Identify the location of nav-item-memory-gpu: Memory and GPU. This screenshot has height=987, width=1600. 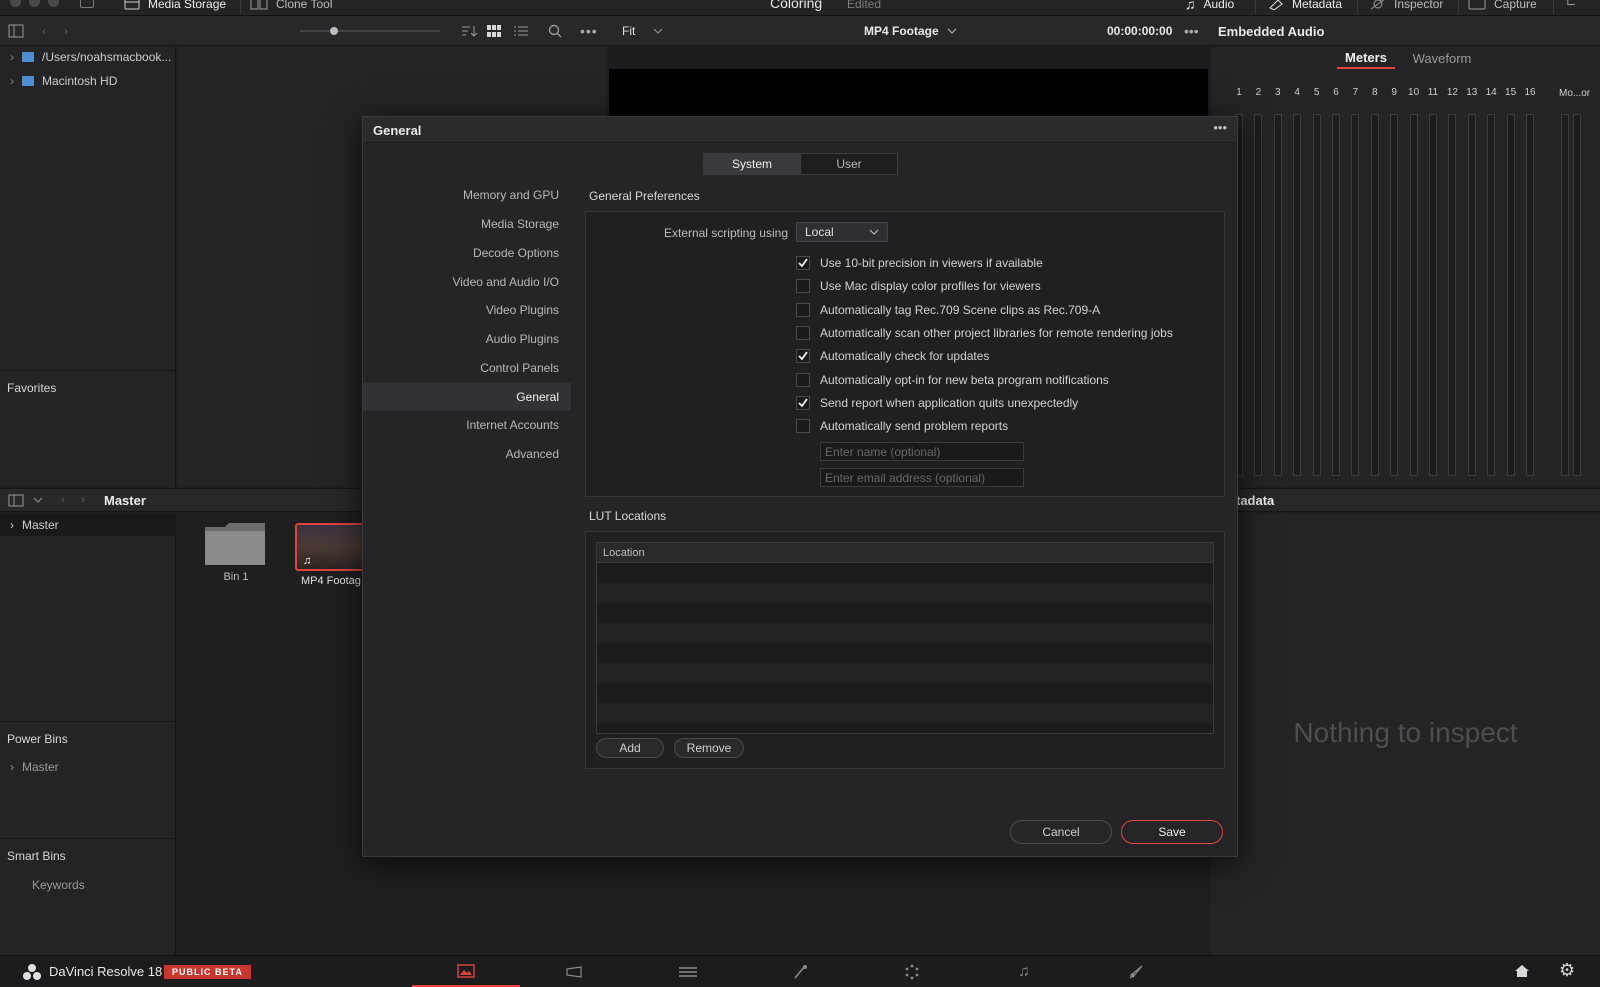
(467, 195).